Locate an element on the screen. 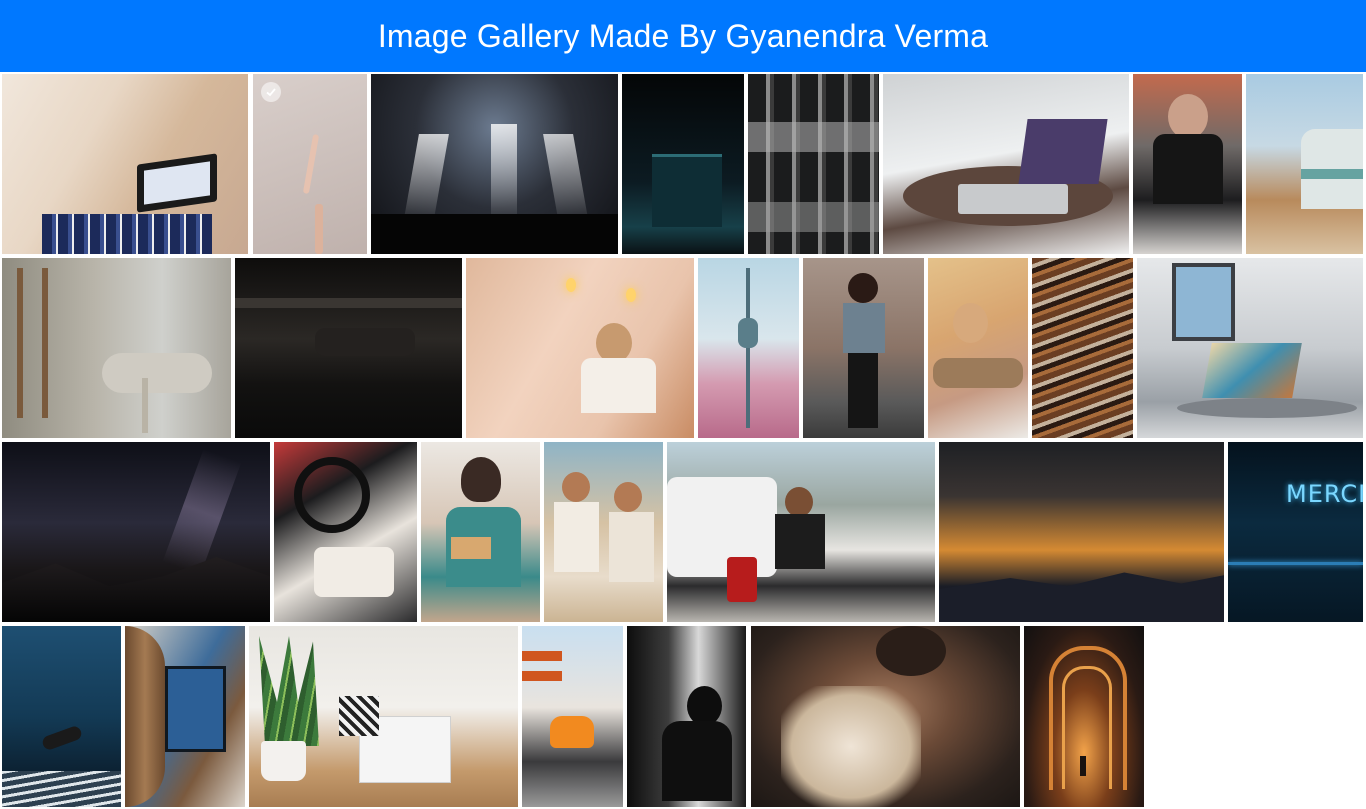  page-header: Image Gallery Made By Gyanendra Verma is located at coordinates (683, 36).